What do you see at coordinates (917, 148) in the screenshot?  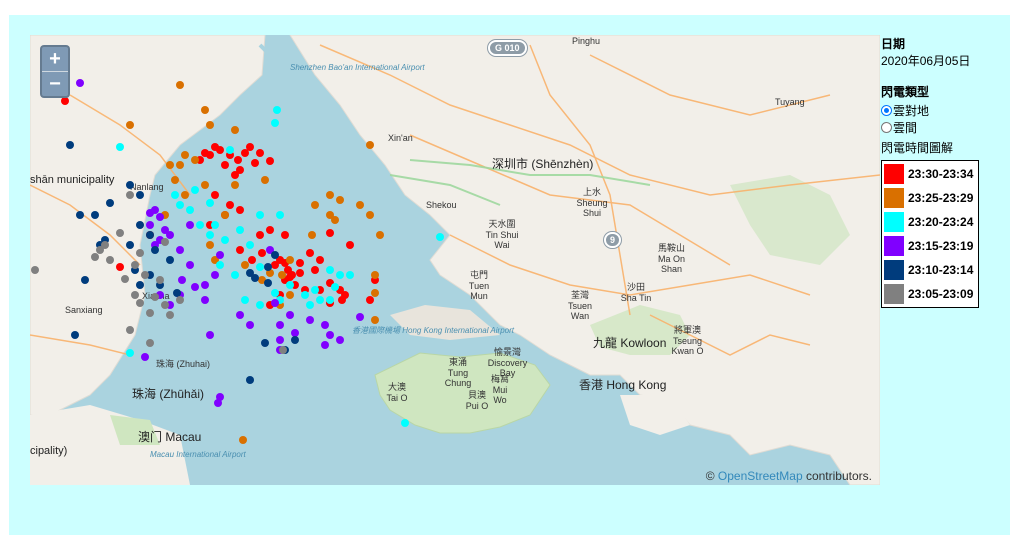 I see `legend-heading: 閃電時間圖解` at bounding box center [917, 148].